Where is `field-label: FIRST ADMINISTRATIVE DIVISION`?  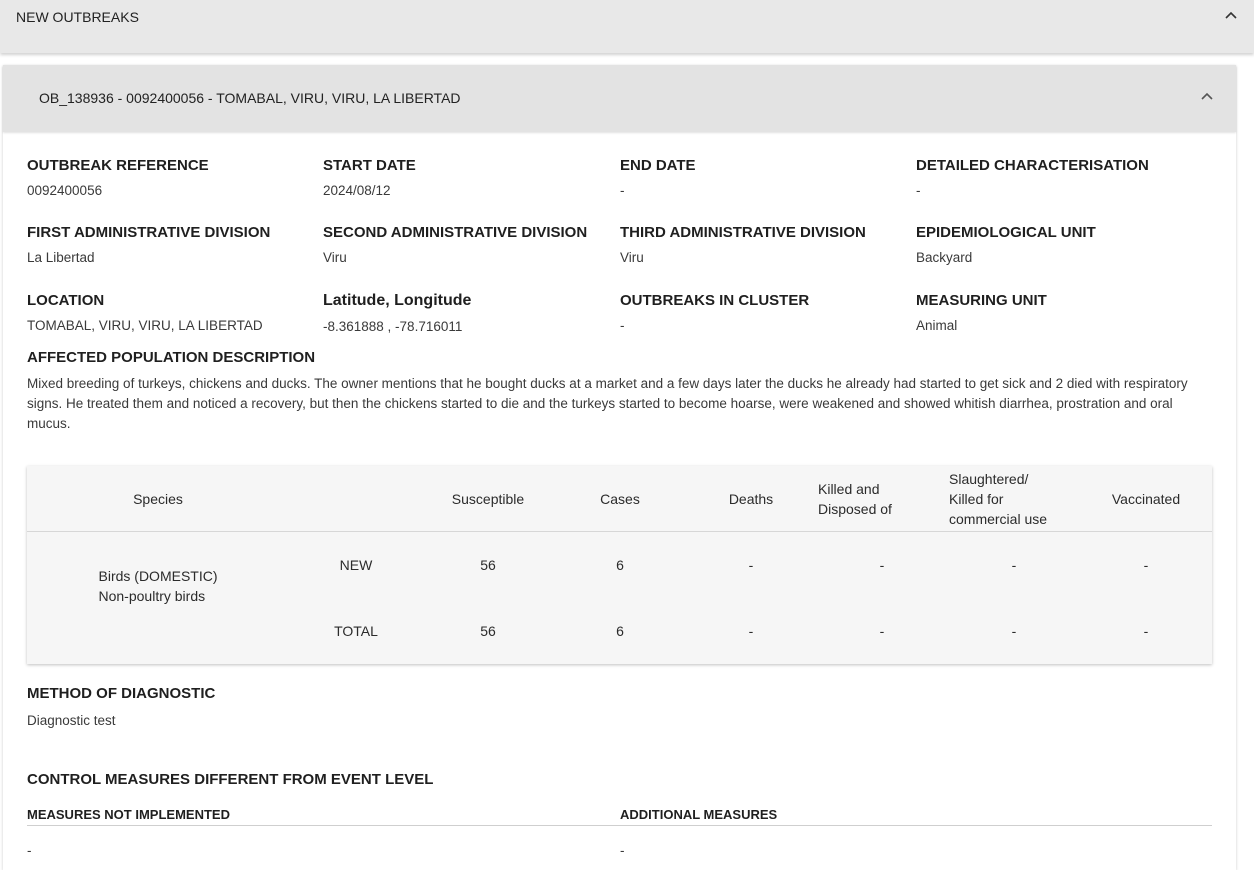 field-label: FIRST ADMINISTRATIVE DIVISION is located at coordinates (149, 232).